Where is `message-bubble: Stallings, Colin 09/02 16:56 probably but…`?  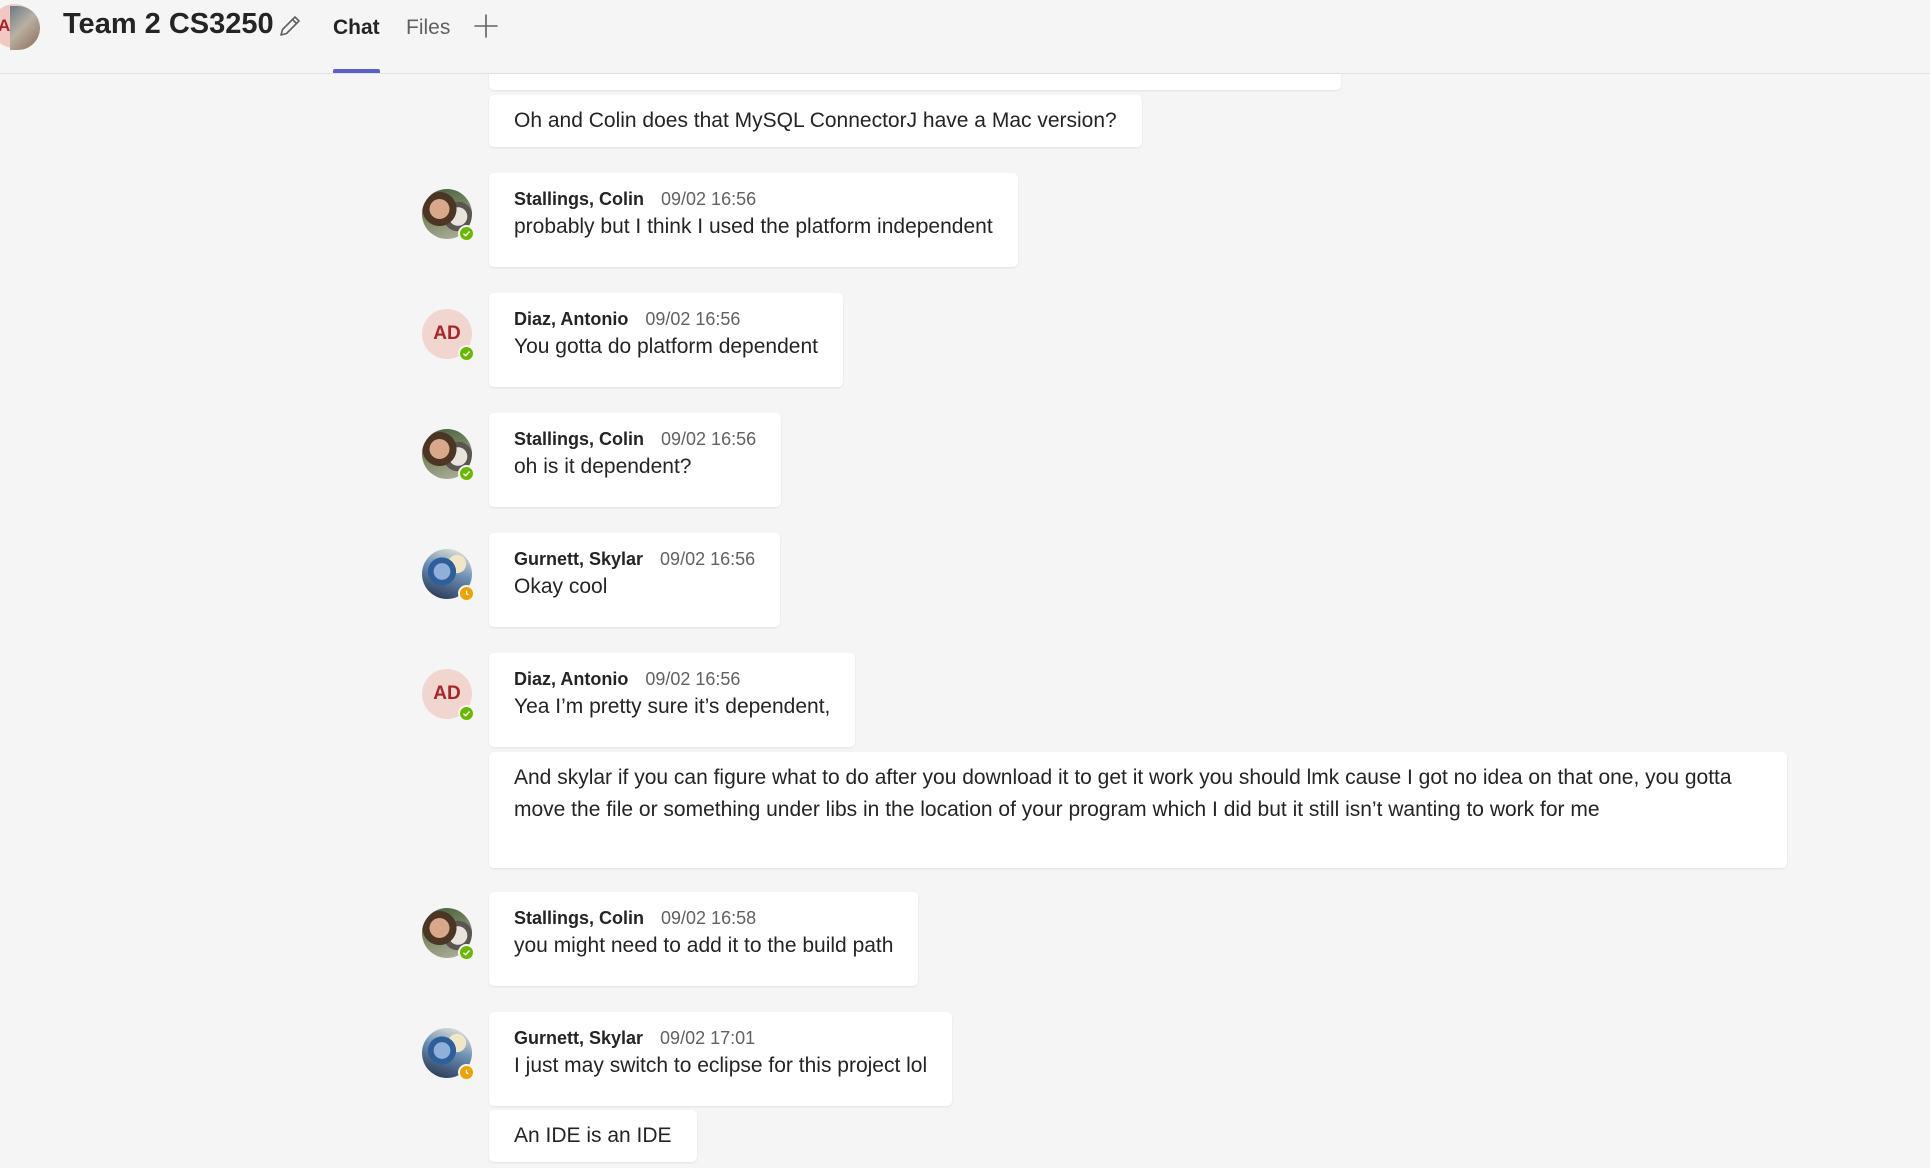
message-bubble: Stallings, Colin 09/02 16:56 probably but… is located at coordinates (753, 220).